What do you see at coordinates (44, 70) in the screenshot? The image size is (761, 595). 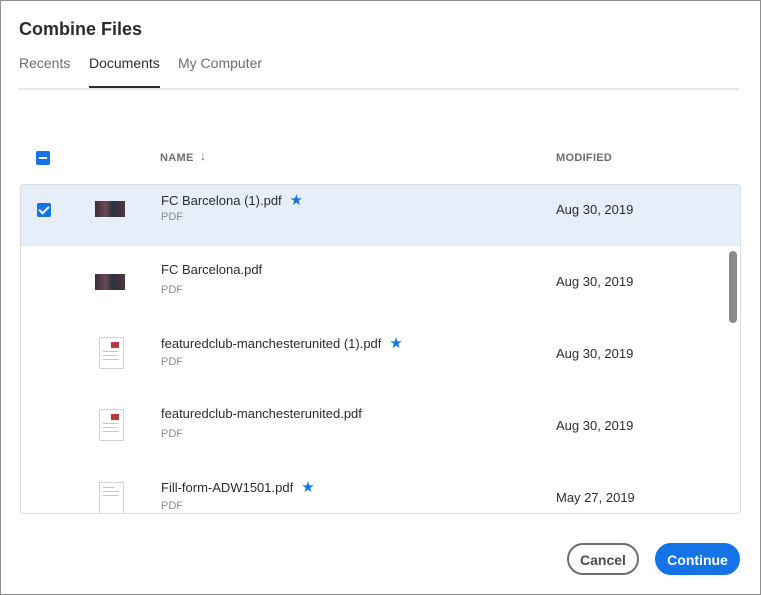 I see `tab-recents: Recents` at bounding box center [44, 70].